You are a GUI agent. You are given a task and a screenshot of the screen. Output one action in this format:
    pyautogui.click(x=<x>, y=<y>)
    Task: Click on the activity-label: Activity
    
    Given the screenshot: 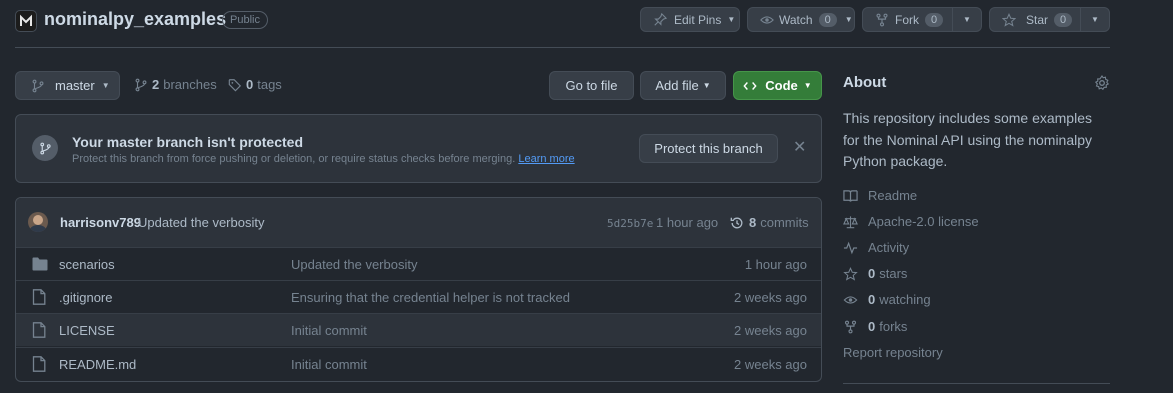 What is the action you would take?
    pyautogui.click(x=889, y=247)
    